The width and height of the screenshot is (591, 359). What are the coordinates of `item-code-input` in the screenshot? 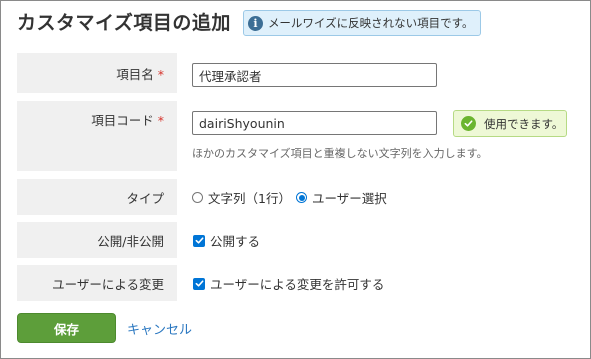 It's located at (314, 123).